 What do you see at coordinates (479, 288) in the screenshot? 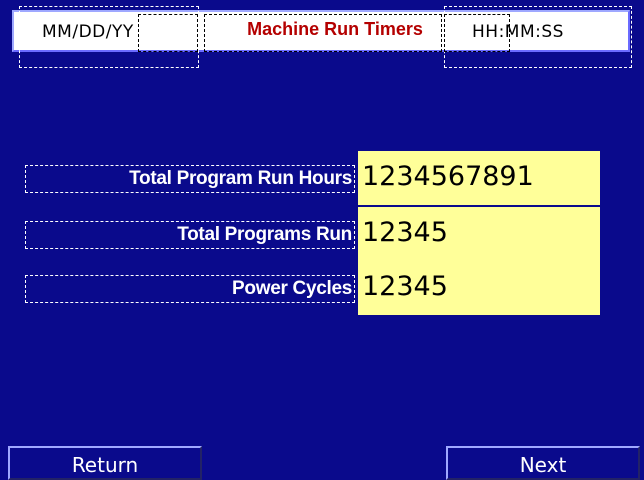
I see `power-cycles-value: 12345` at bounding box center [479, 288].